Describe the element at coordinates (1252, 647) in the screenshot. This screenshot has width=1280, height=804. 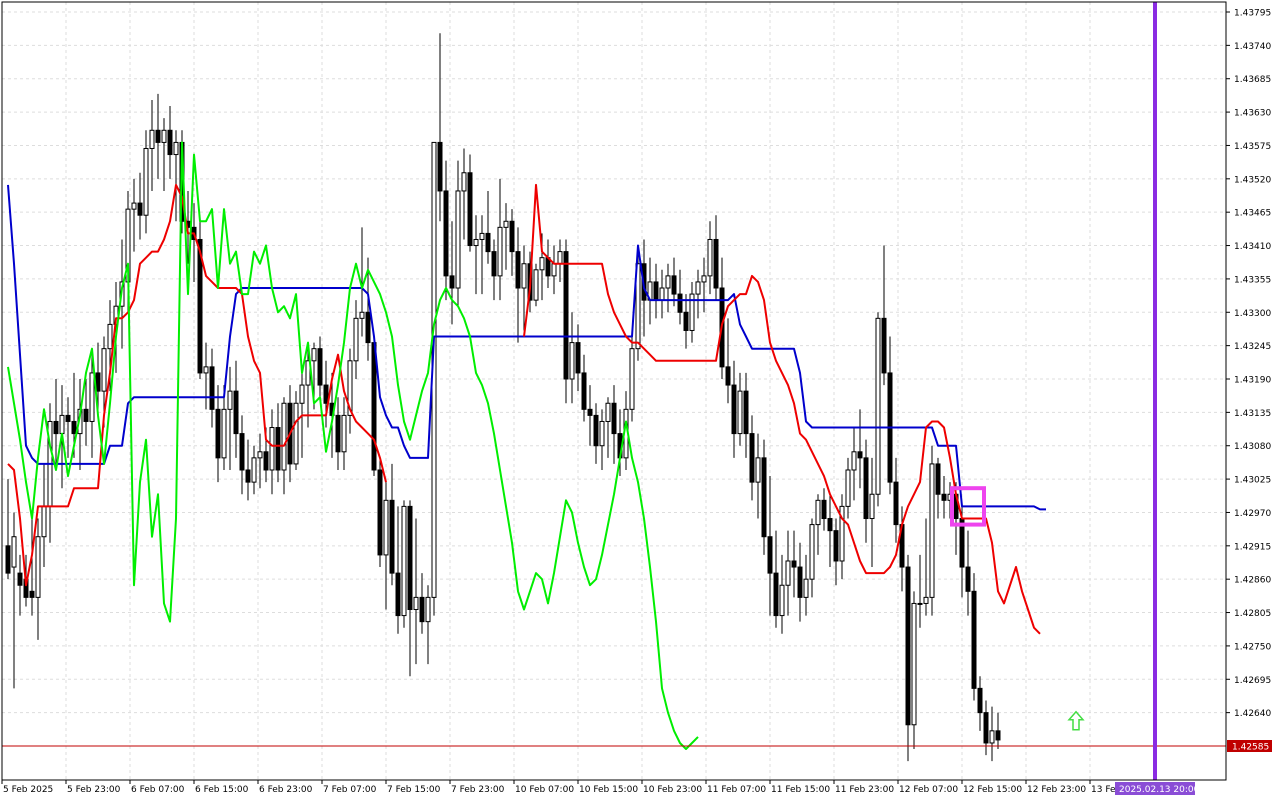
I see `price-tick-label: 1.42750` at that location.